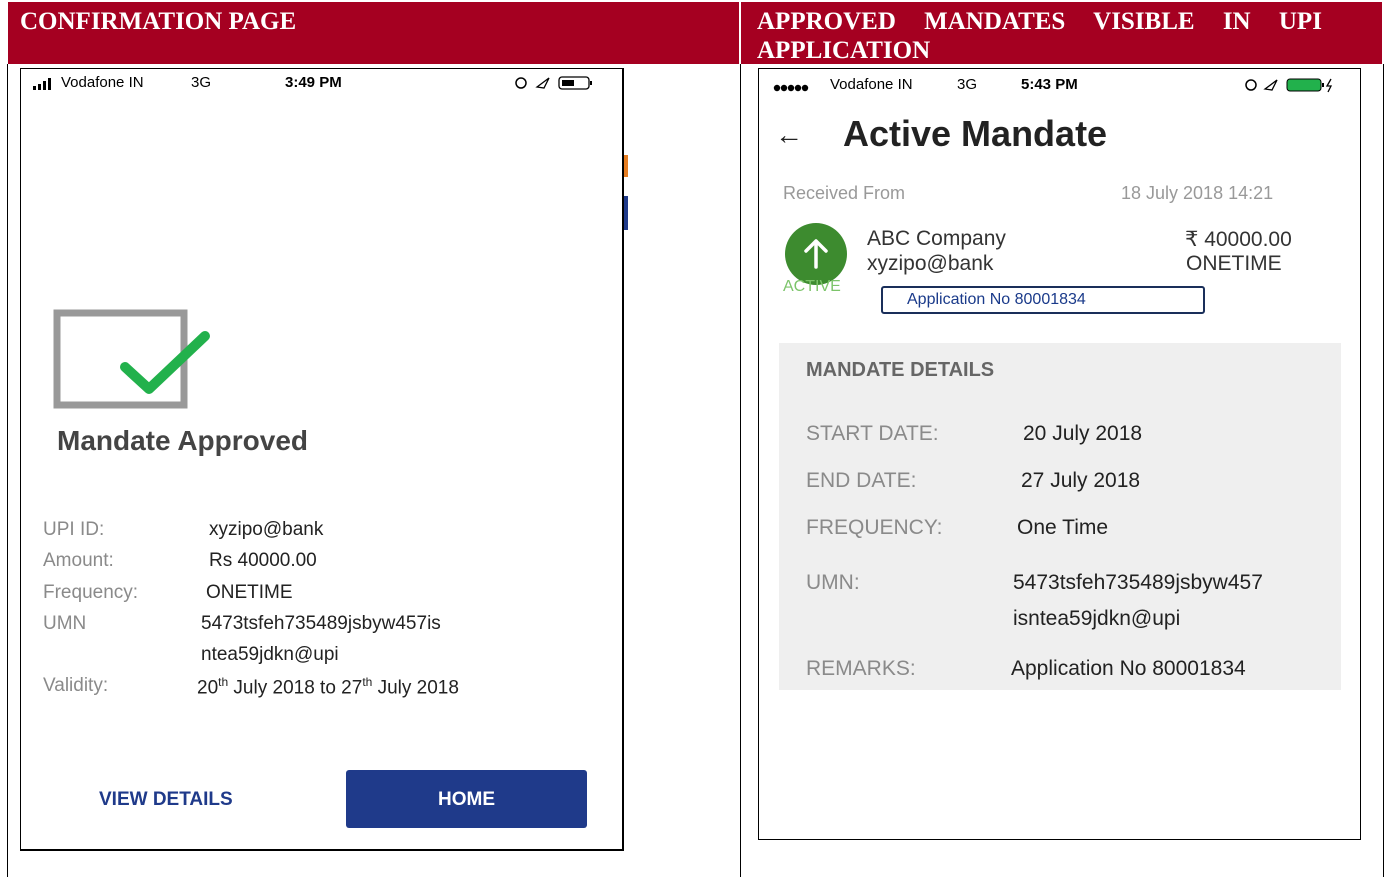  I want to click on validity-start-sup: th, so click(223, 682).